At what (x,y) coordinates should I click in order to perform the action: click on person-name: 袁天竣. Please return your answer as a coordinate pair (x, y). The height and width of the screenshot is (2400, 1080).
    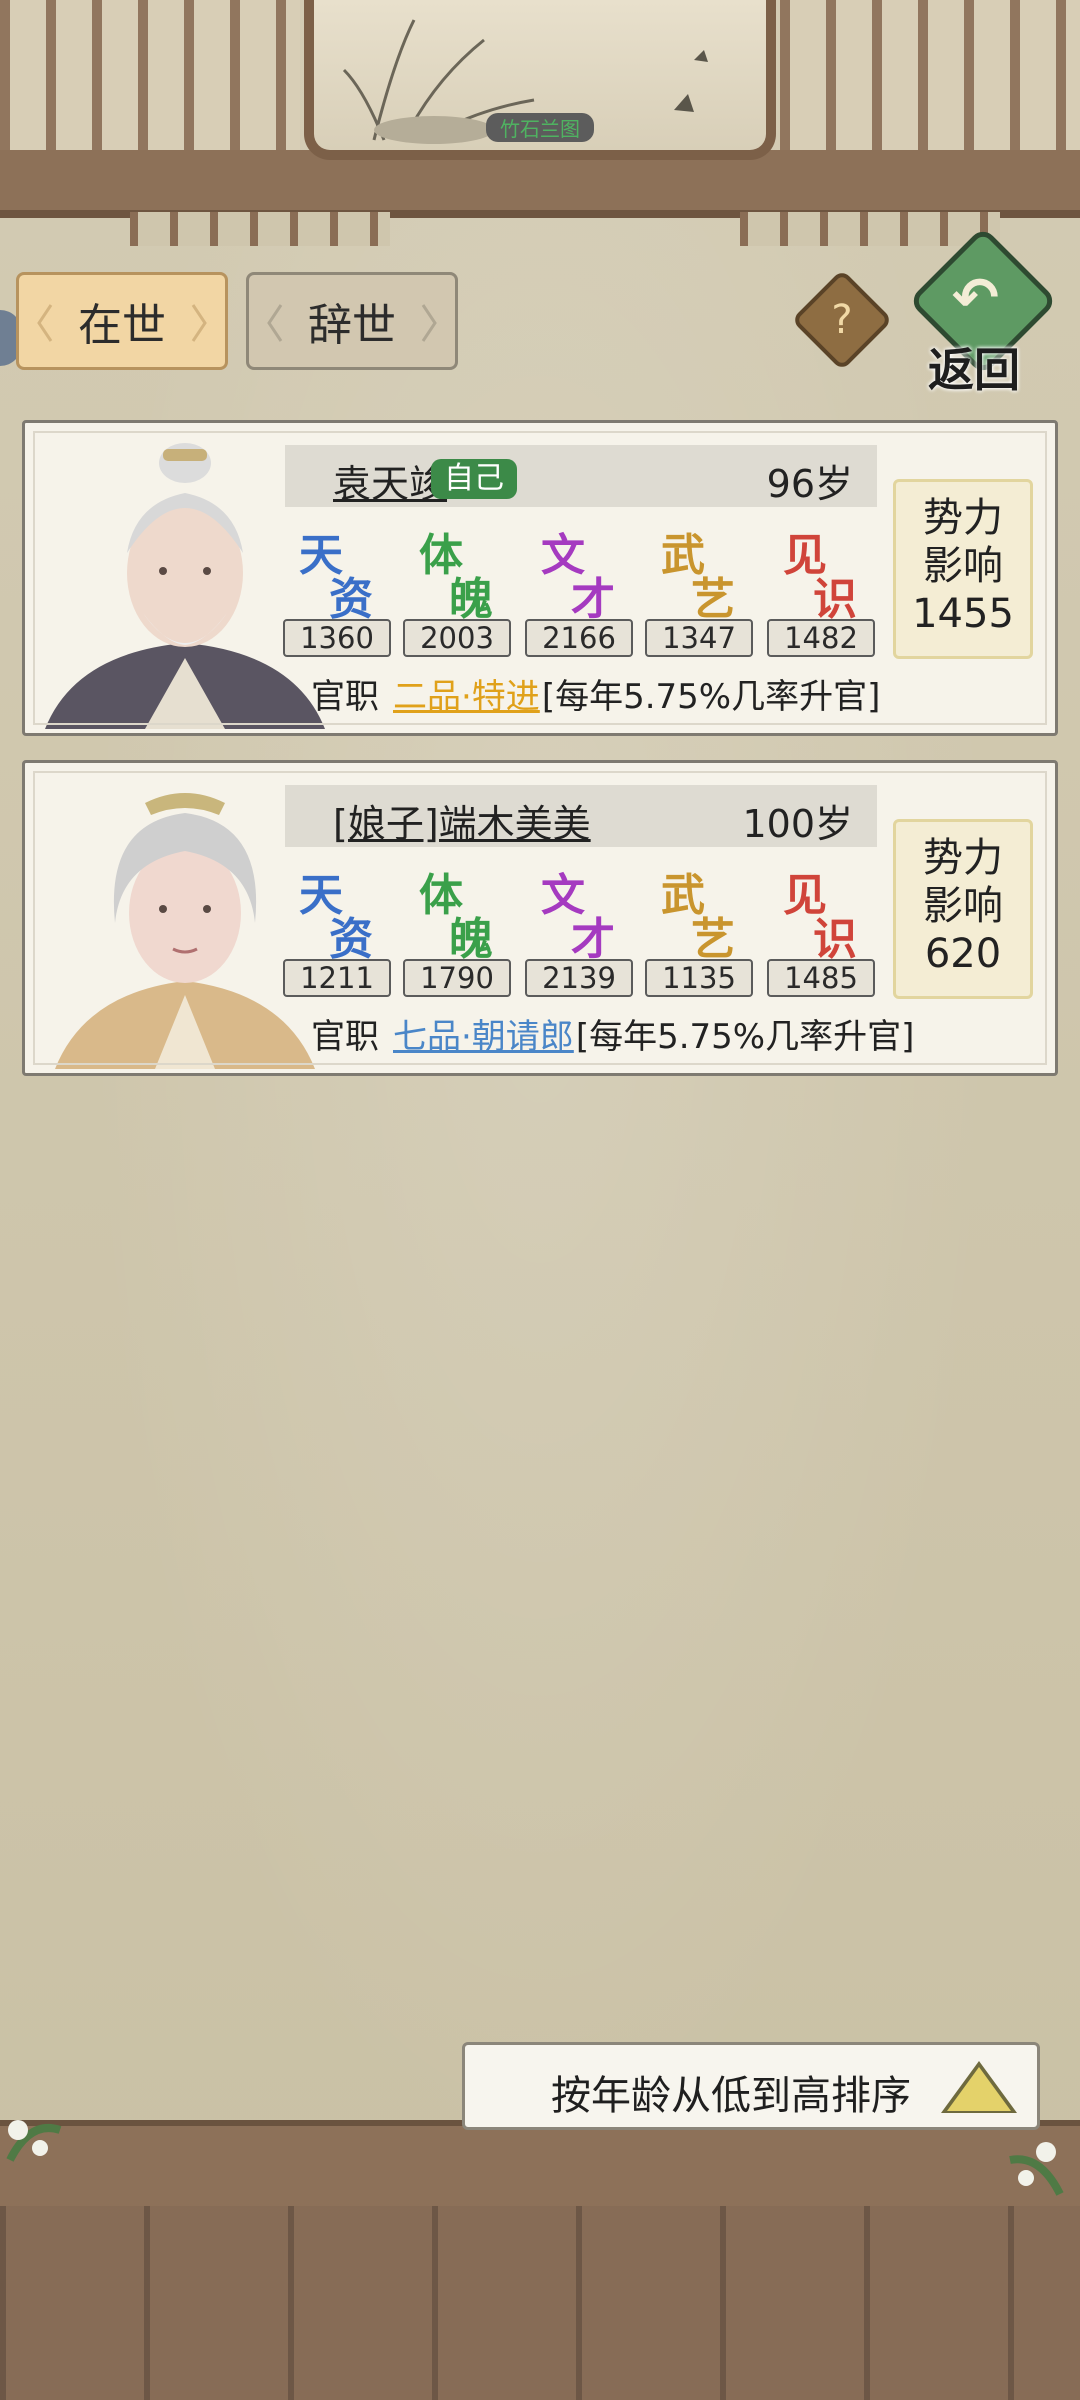
    Looking at the image, I should click on (390, 480).